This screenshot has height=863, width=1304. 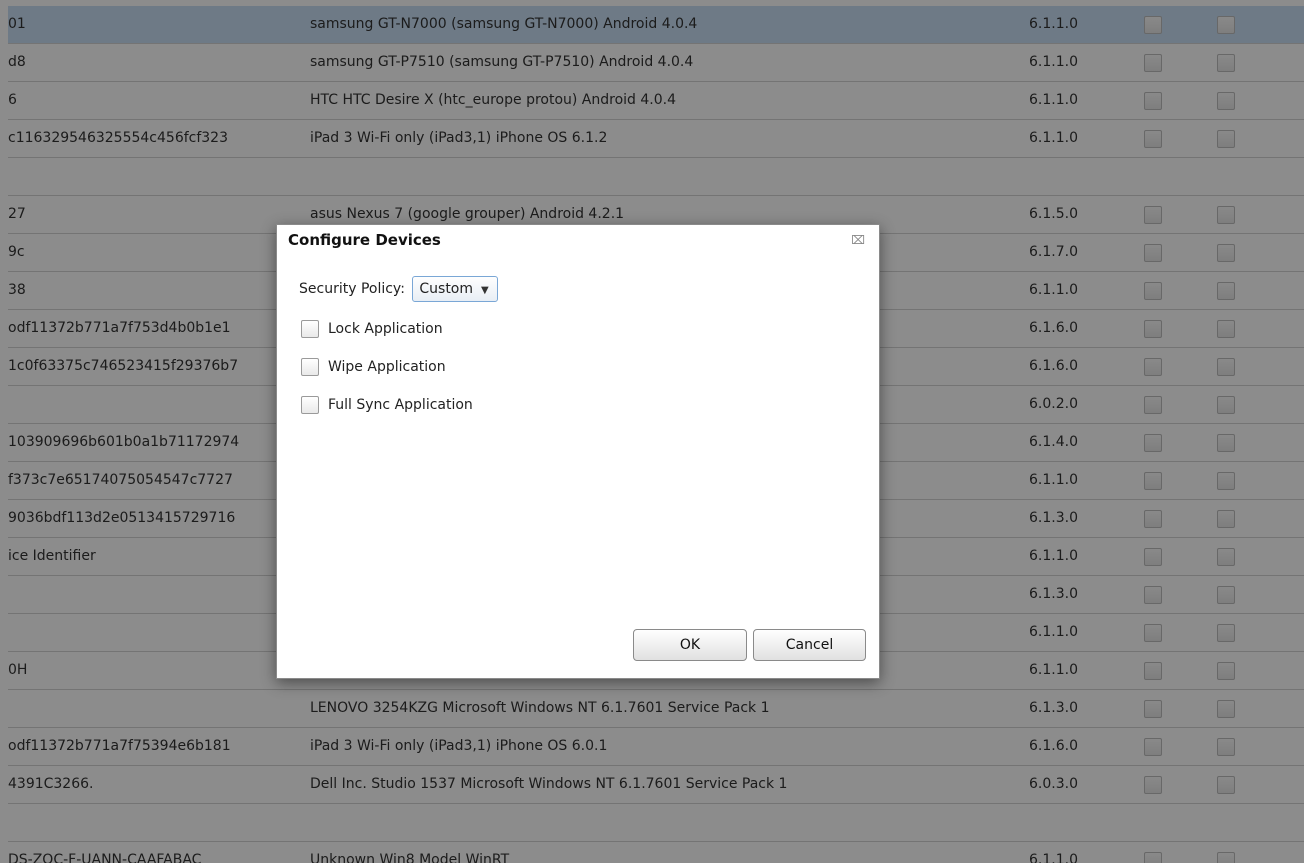 What do you see at coordinates (858, 240) in the screenshot?
I see `close-icon: ⌧` at bounding box center [858, 240].